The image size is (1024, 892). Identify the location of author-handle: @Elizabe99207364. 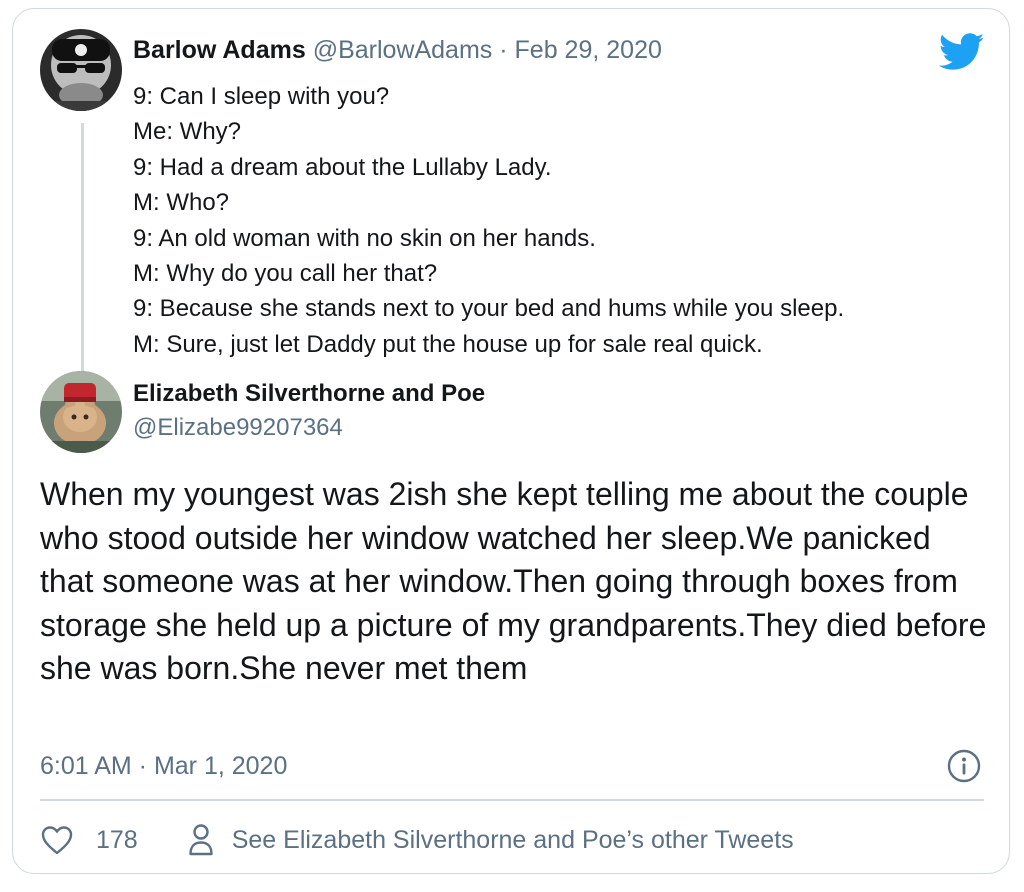
(238, 428).